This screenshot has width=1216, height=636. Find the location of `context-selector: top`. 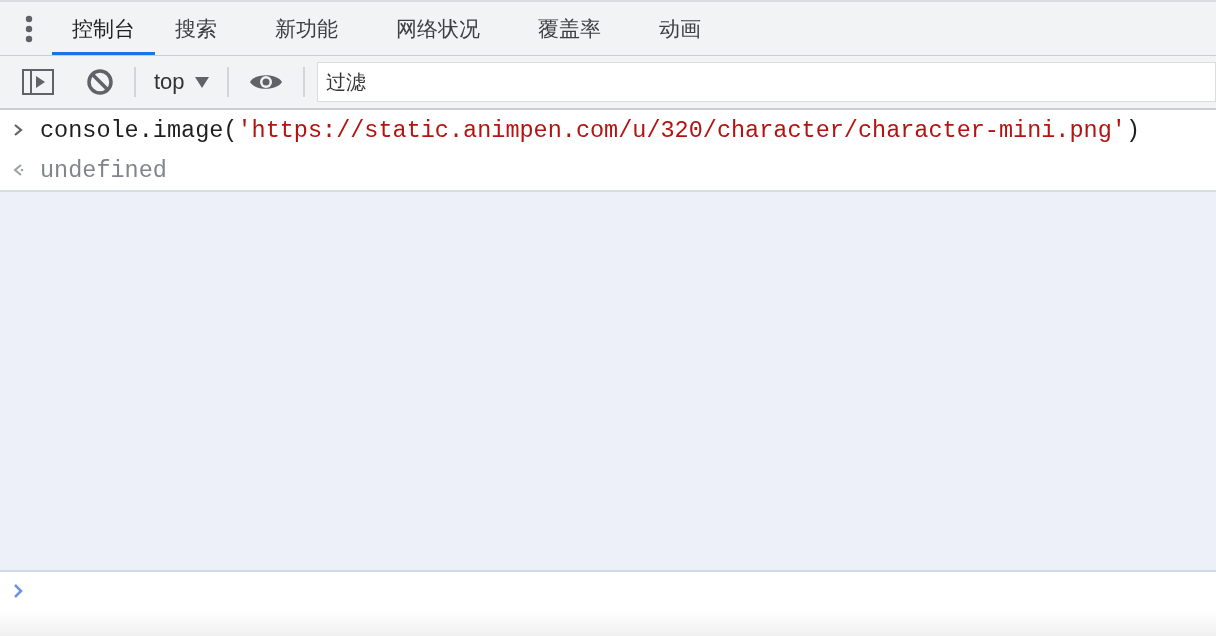

context-selector: top is located at coordinates (181, 82).